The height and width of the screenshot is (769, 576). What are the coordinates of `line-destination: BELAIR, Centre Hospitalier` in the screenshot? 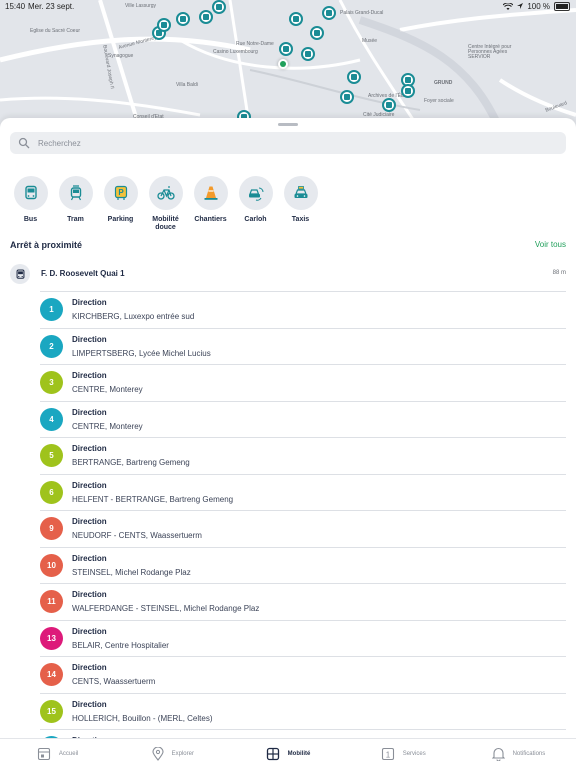 It's located at (120, 645).